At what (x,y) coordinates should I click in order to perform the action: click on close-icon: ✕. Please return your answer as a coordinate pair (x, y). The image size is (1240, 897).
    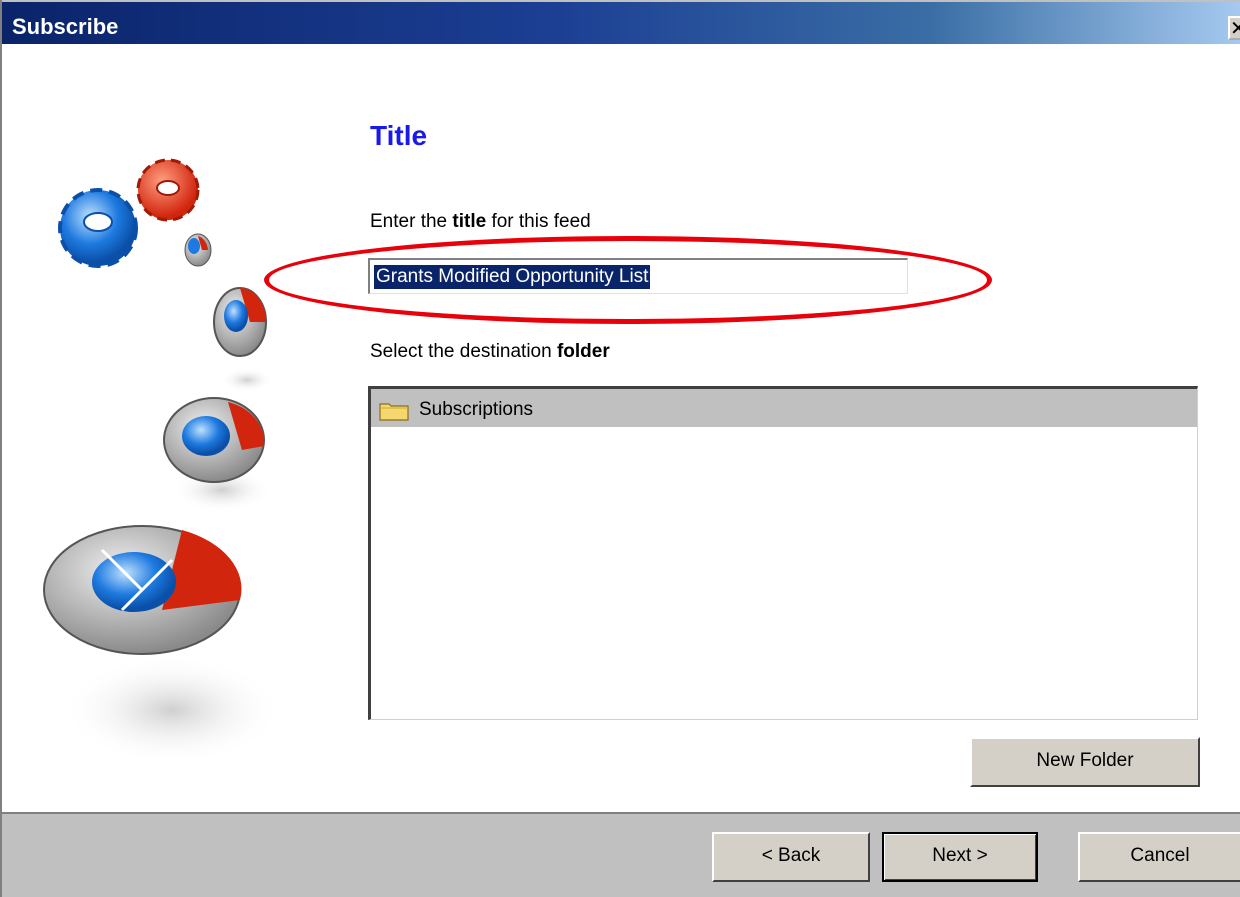
    Looking at the image, I should click on (1235, 28).